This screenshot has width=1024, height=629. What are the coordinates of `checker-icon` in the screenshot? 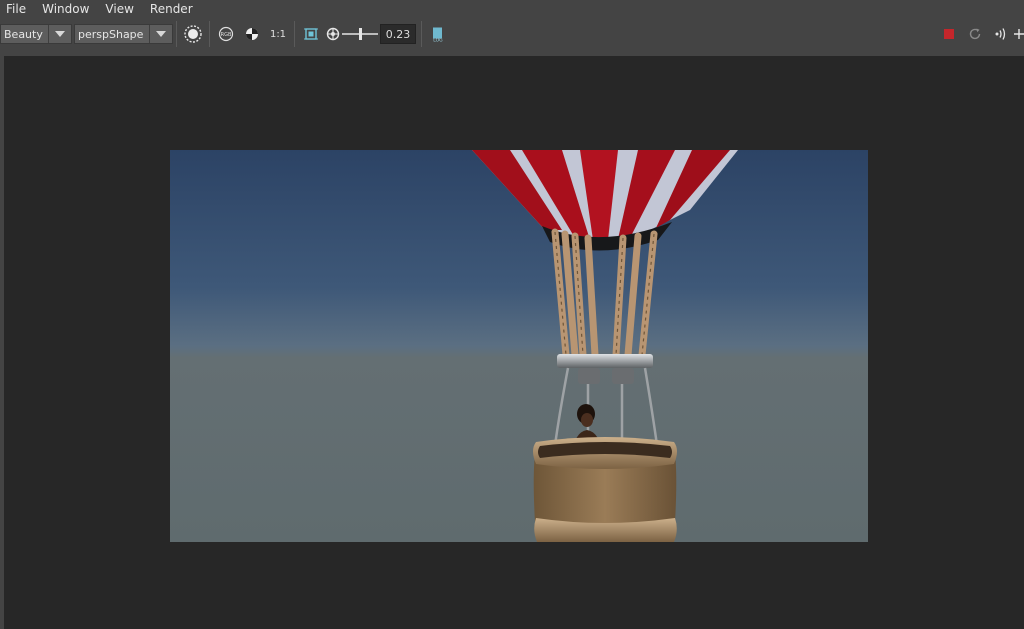 It's located at (252, 34).